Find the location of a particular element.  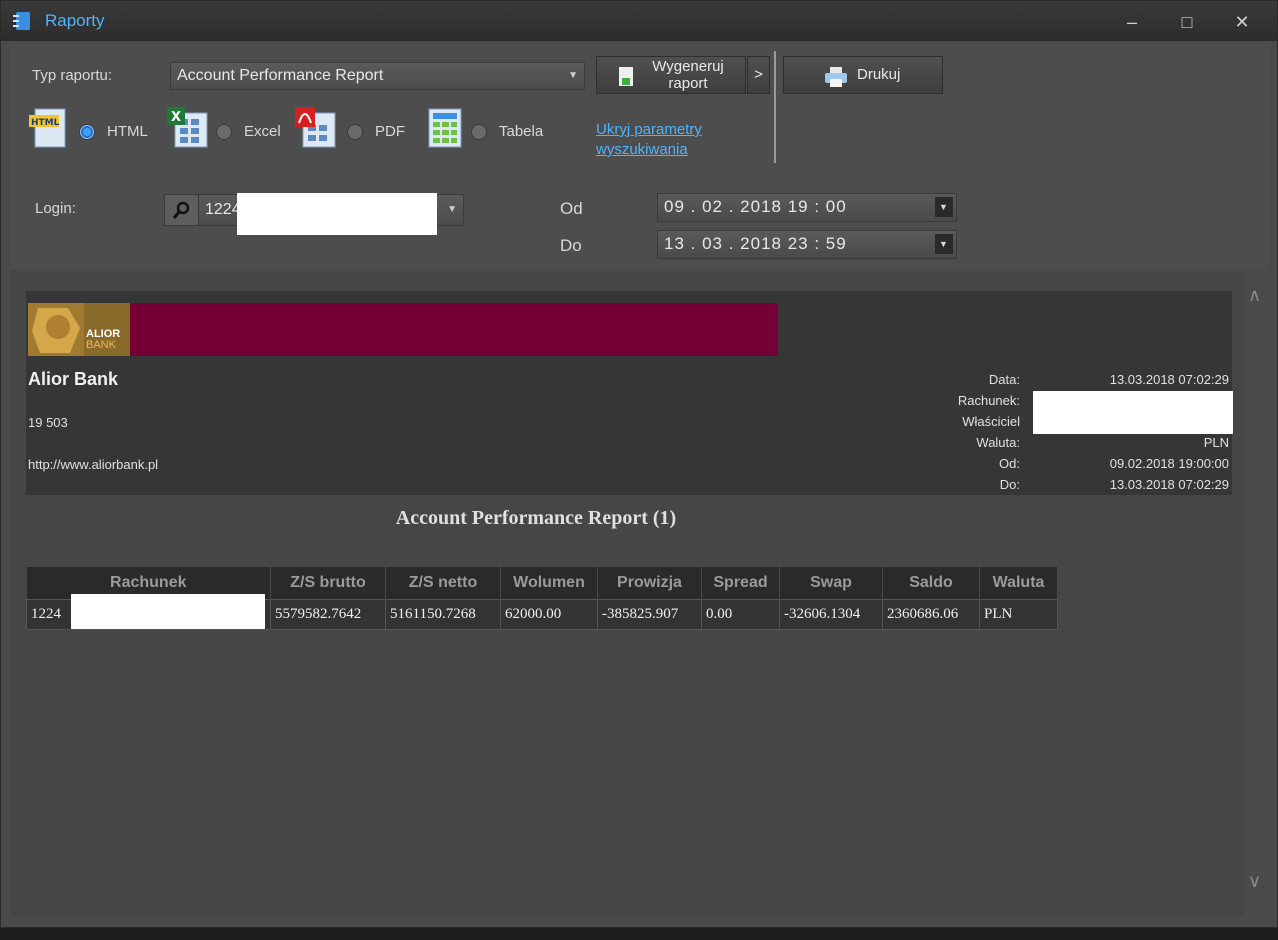

format-html-label: HTML is located at coordinates (127, 131).